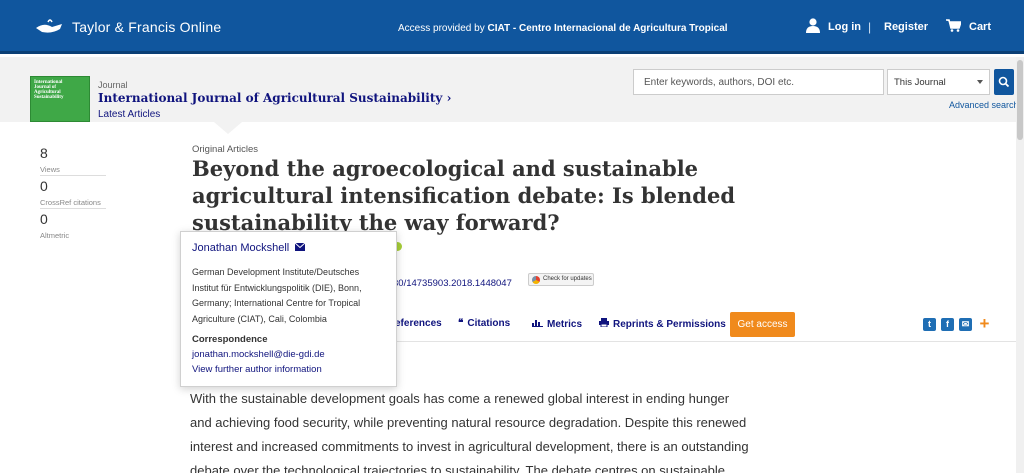  Describe the element at coordinates (461, 323) in the screenshot. I see `quote-icon: ❝` at that location.